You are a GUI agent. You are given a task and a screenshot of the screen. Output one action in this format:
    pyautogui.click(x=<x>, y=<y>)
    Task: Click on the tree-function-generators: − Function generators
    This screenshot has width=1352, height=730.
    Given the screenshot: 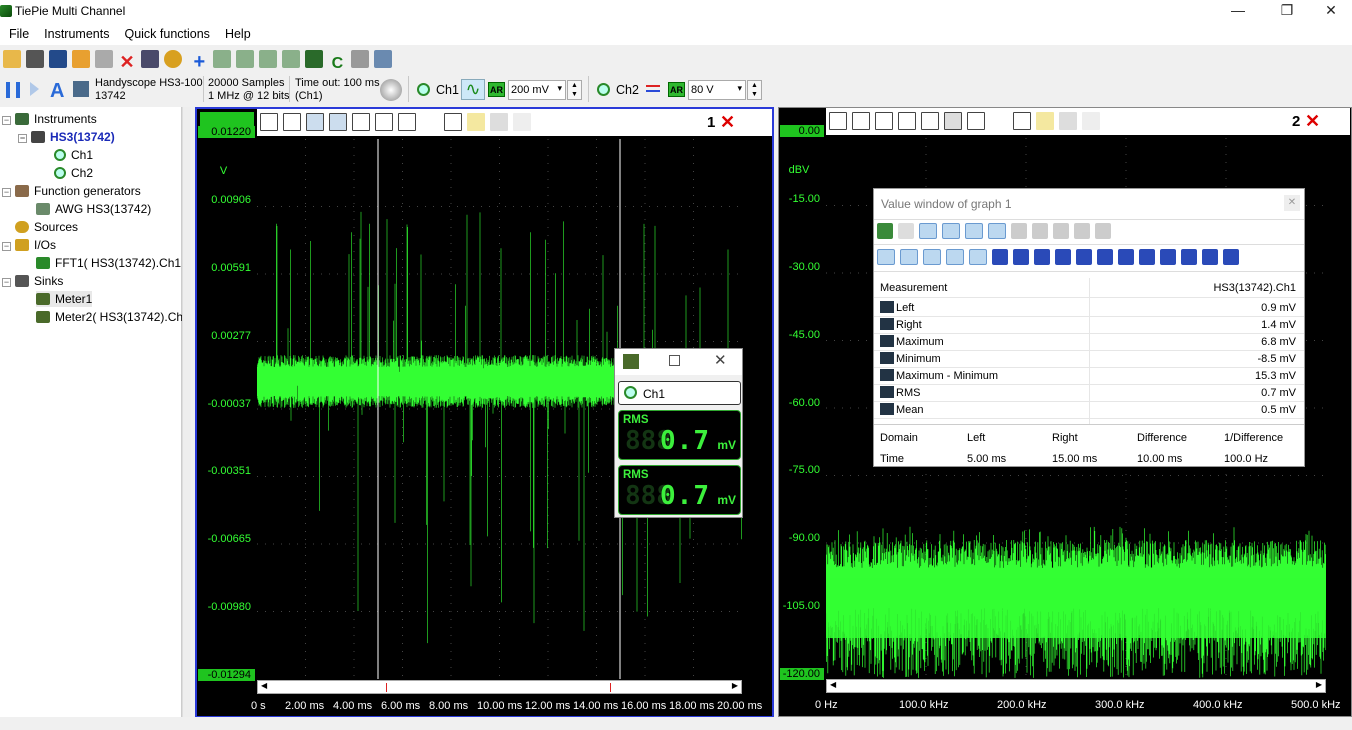 What is the action you would take?
    pyautogui.click(x=71, y=191)
    